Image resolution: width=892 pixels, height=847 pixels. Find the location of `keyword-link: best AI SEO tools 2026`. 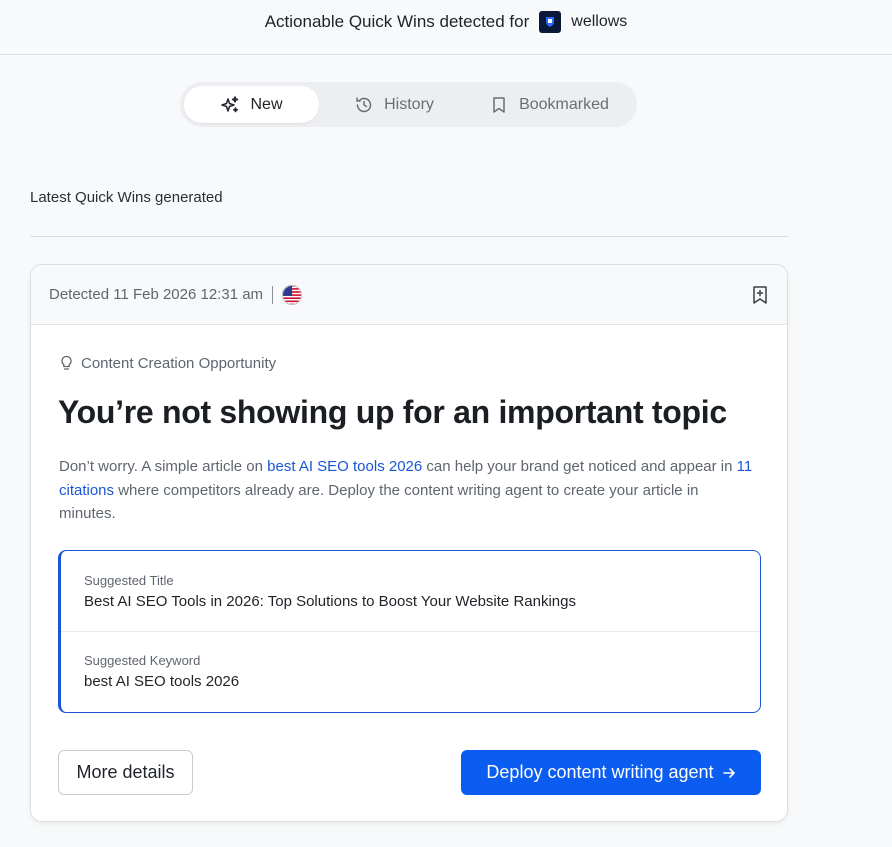

keyword-link: best AI SEO tools 2026 is located at coordinates (344, 466).